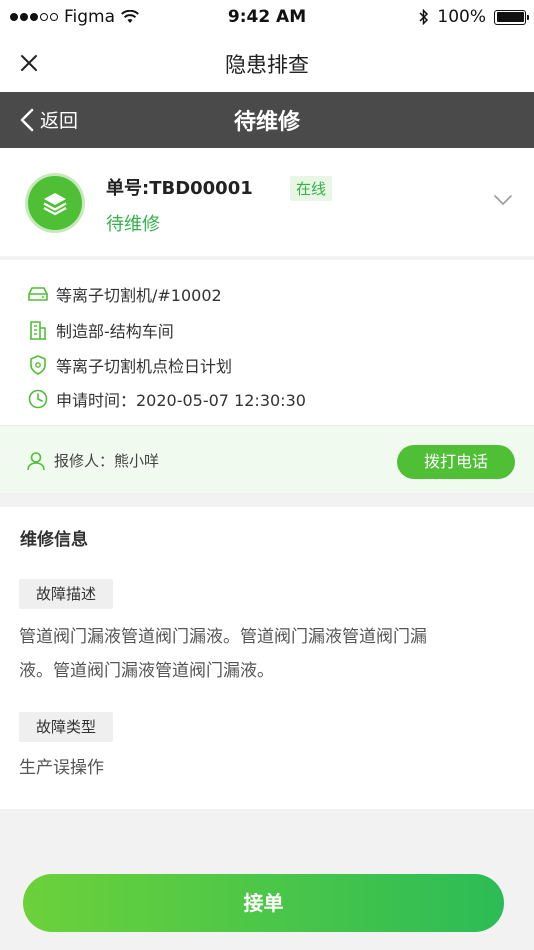  Describe the element at coordinates (38, 330) in the screenshot. I see `building-icon` at that location.